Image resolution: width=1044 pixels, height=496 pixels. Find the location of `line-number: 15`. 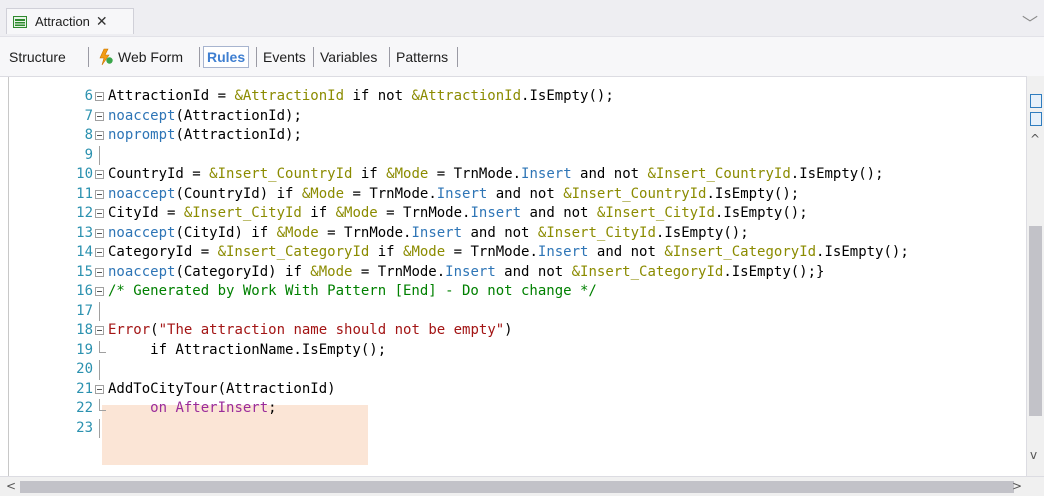

line-number: 15 is located at coordinates (84, 271).